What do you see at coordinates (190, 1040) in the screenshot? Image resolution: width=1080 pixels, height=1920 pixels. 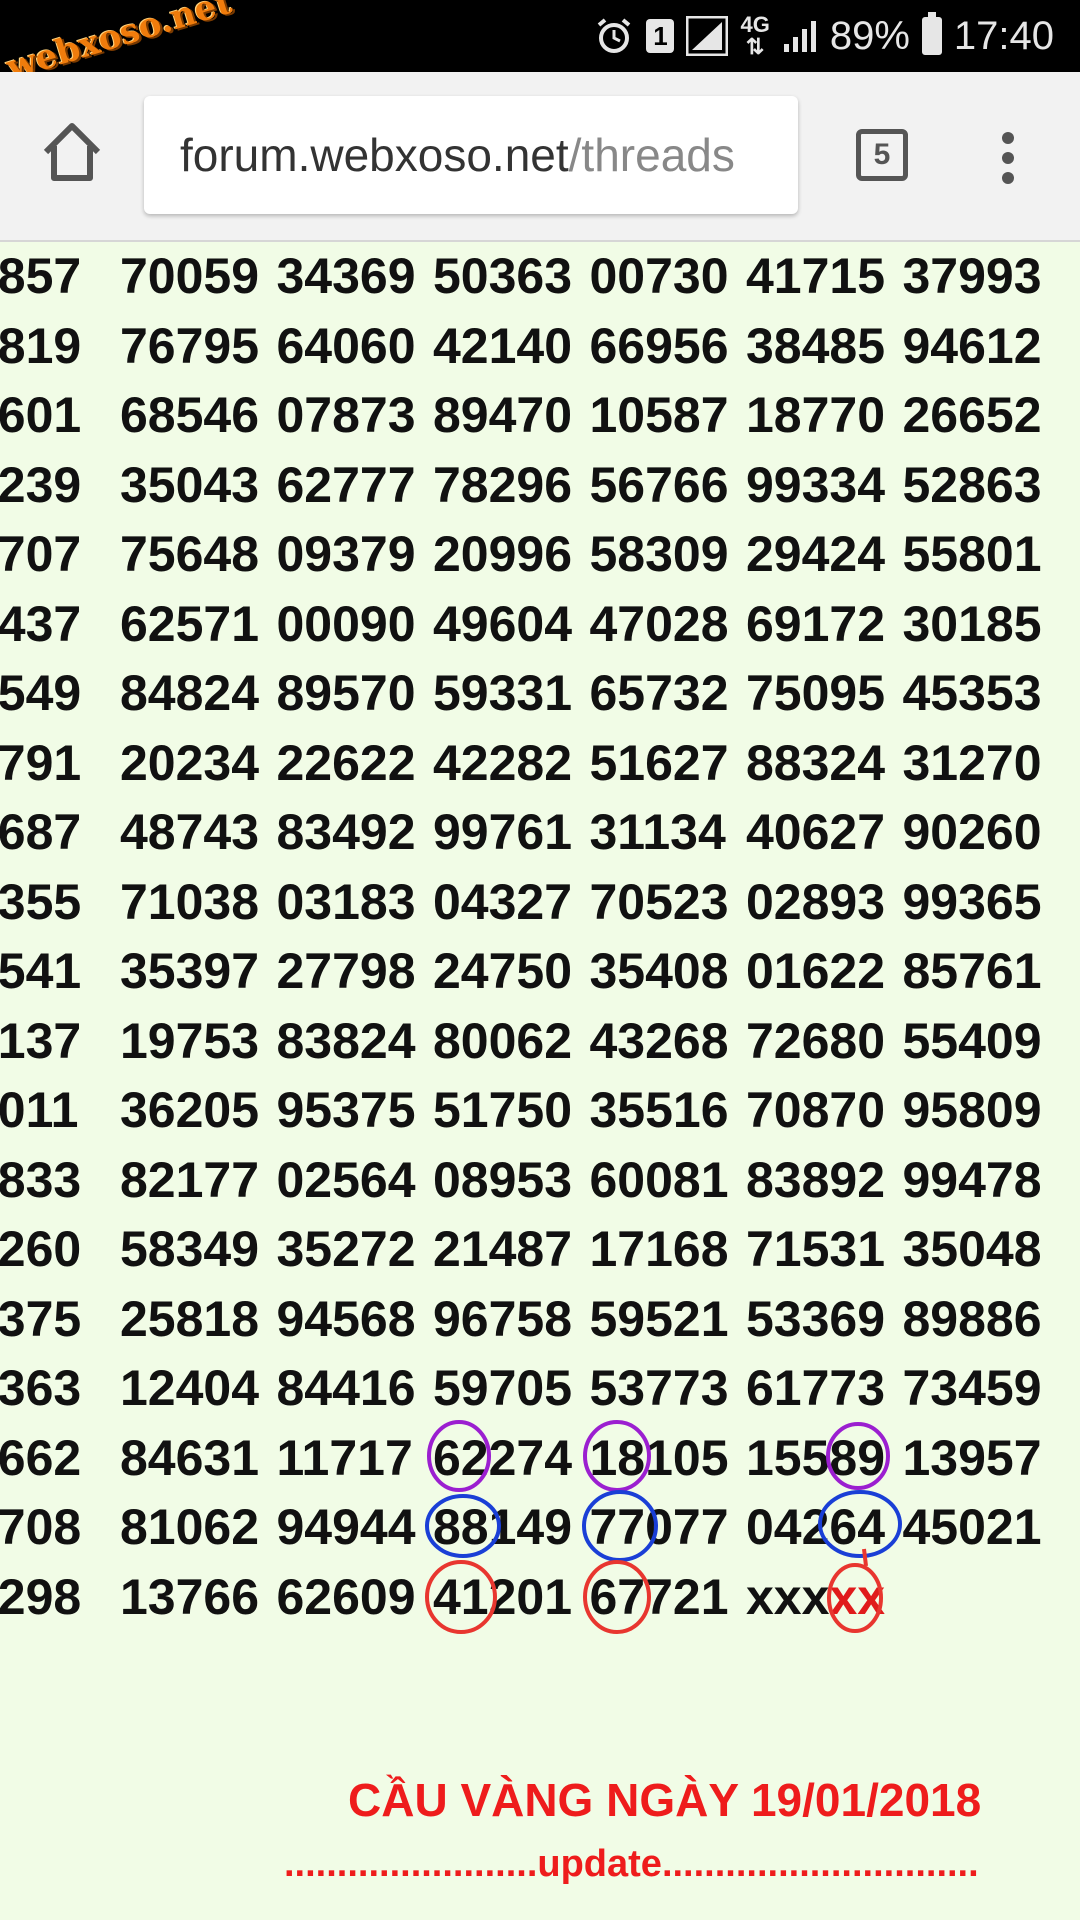 I see `number-cell: 19753` at bounding box center [190, 1040].